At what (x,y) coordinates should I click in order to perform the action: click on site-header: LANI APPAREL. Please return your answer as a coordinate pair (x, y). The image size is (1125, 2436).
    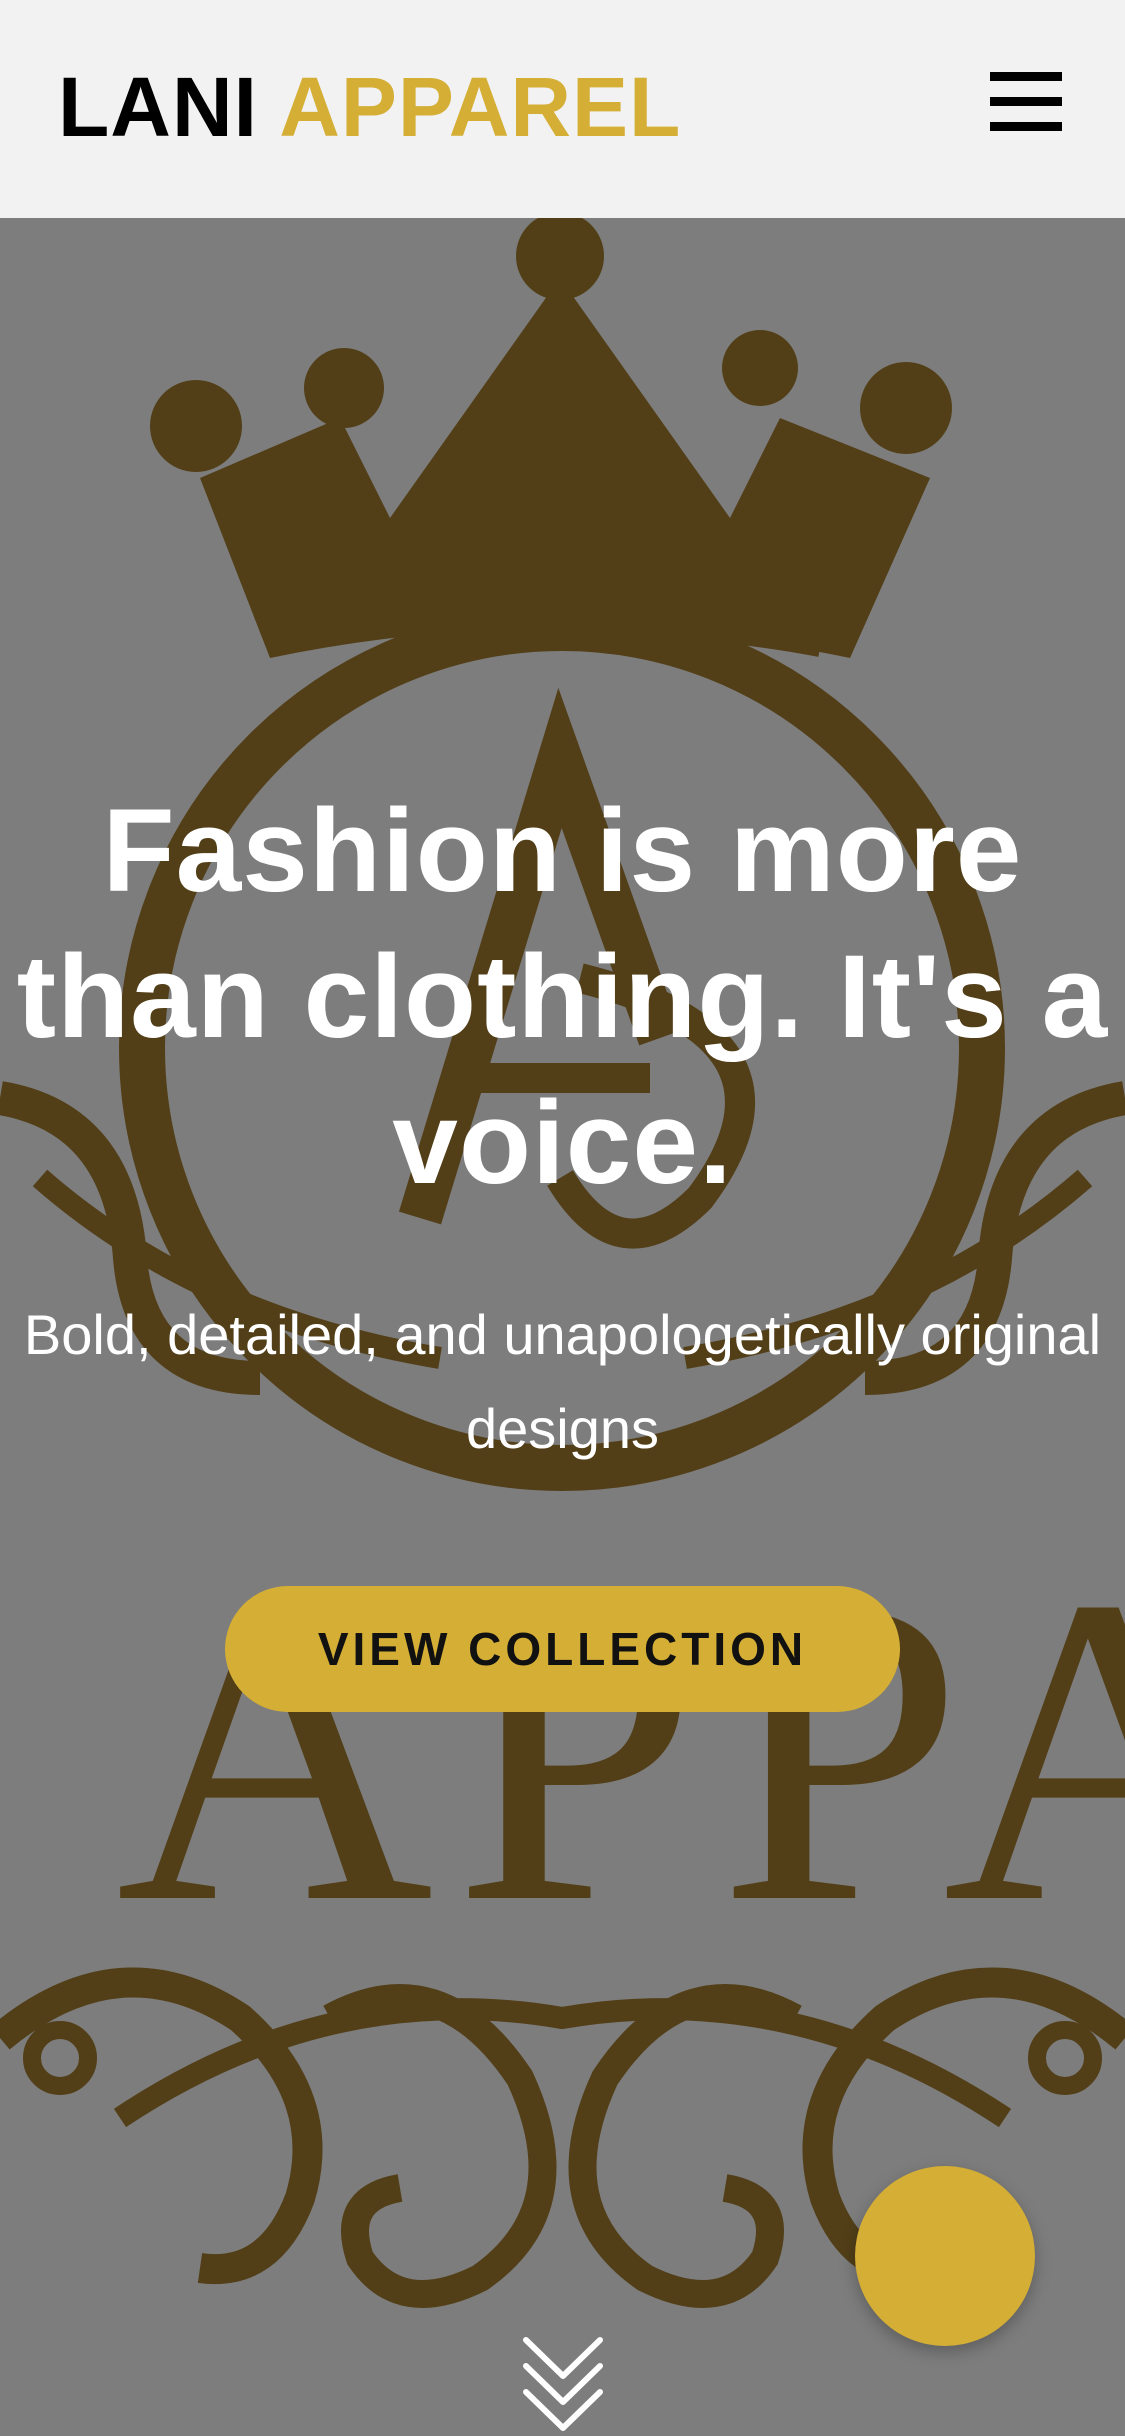
    Looking at the image, I should click on (562, 109).